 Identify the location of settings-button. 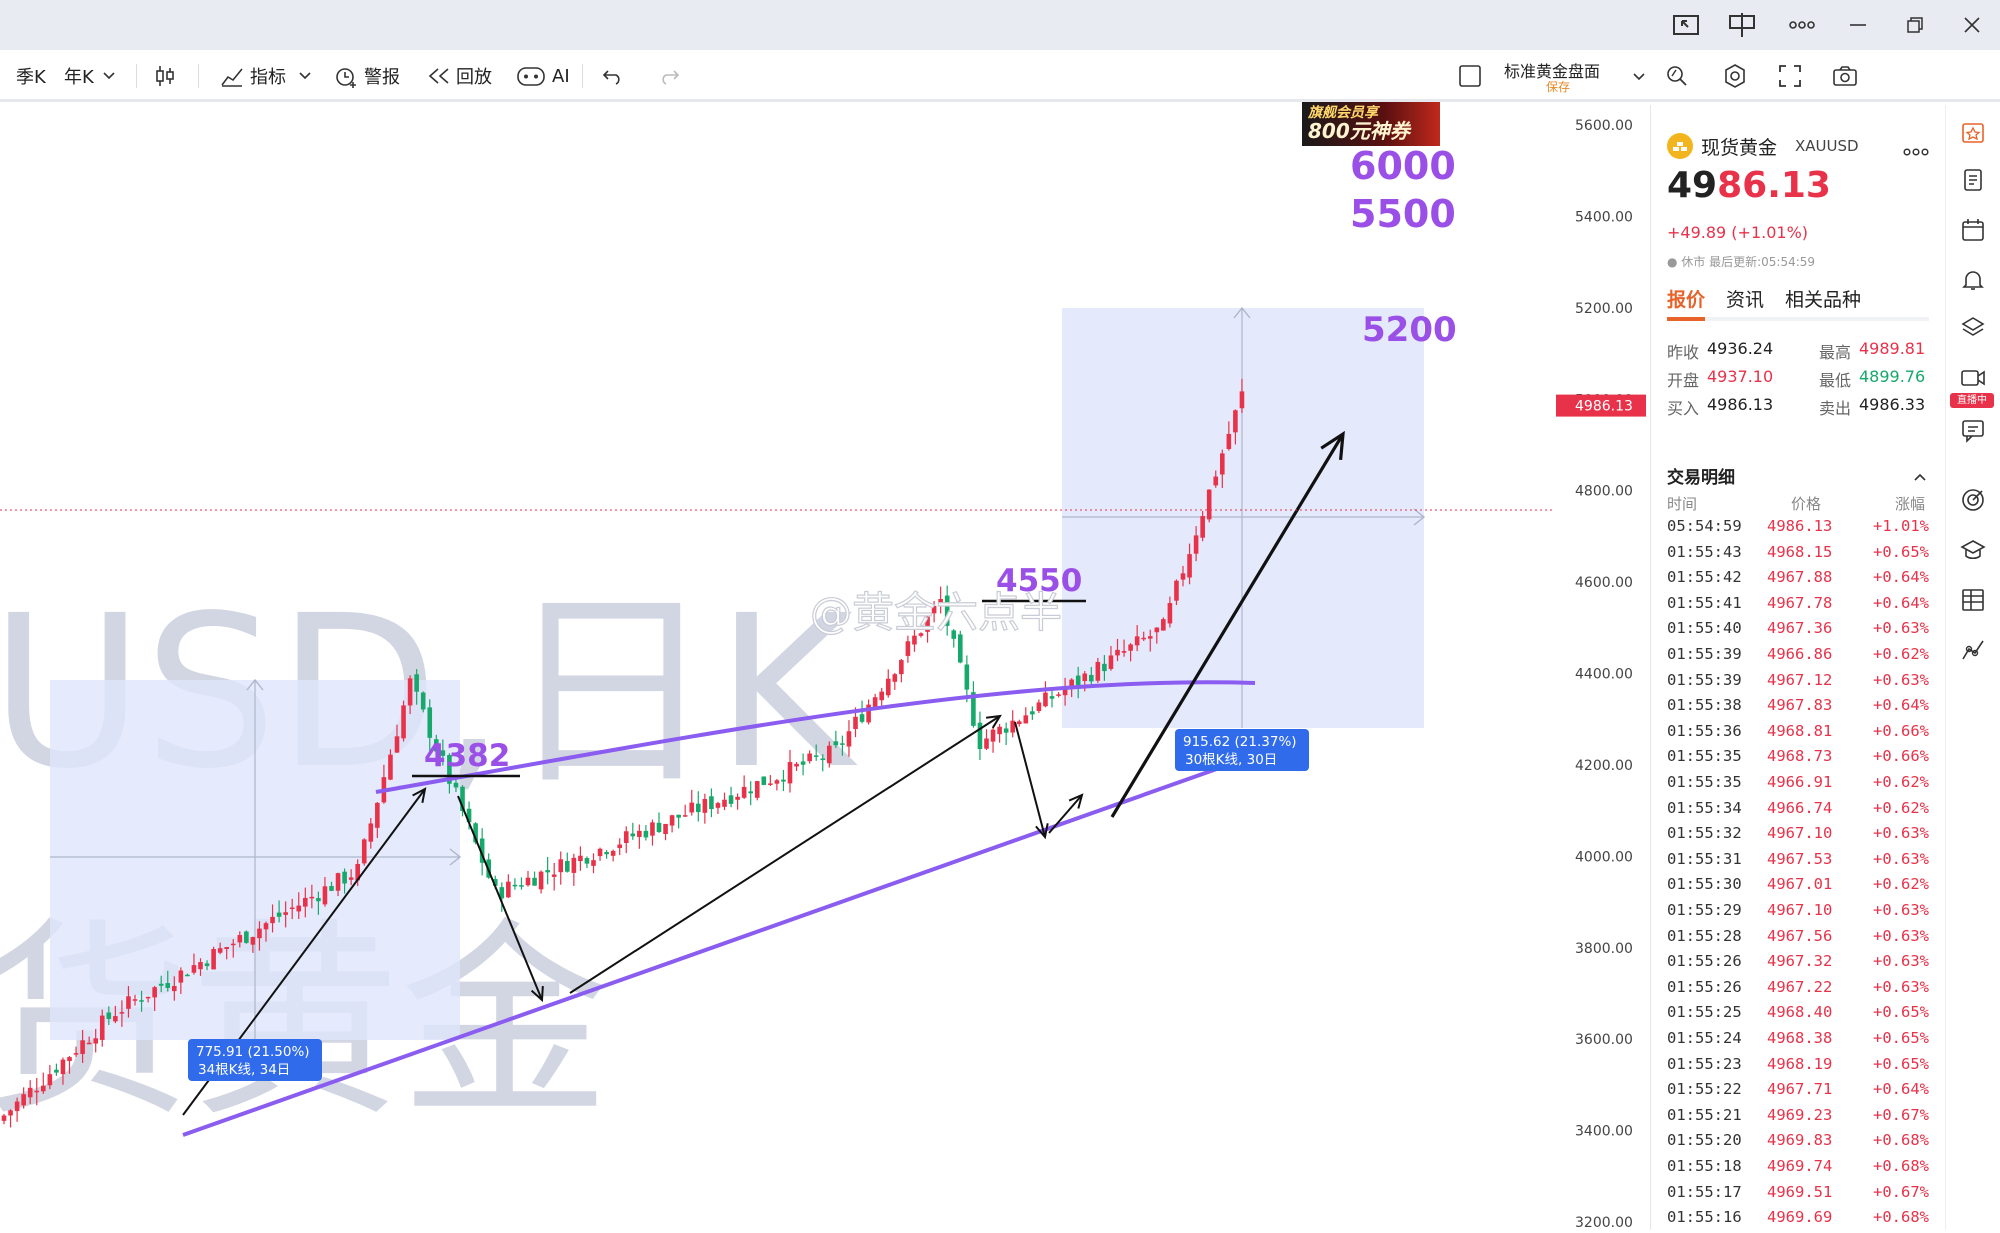
(1738, 76).